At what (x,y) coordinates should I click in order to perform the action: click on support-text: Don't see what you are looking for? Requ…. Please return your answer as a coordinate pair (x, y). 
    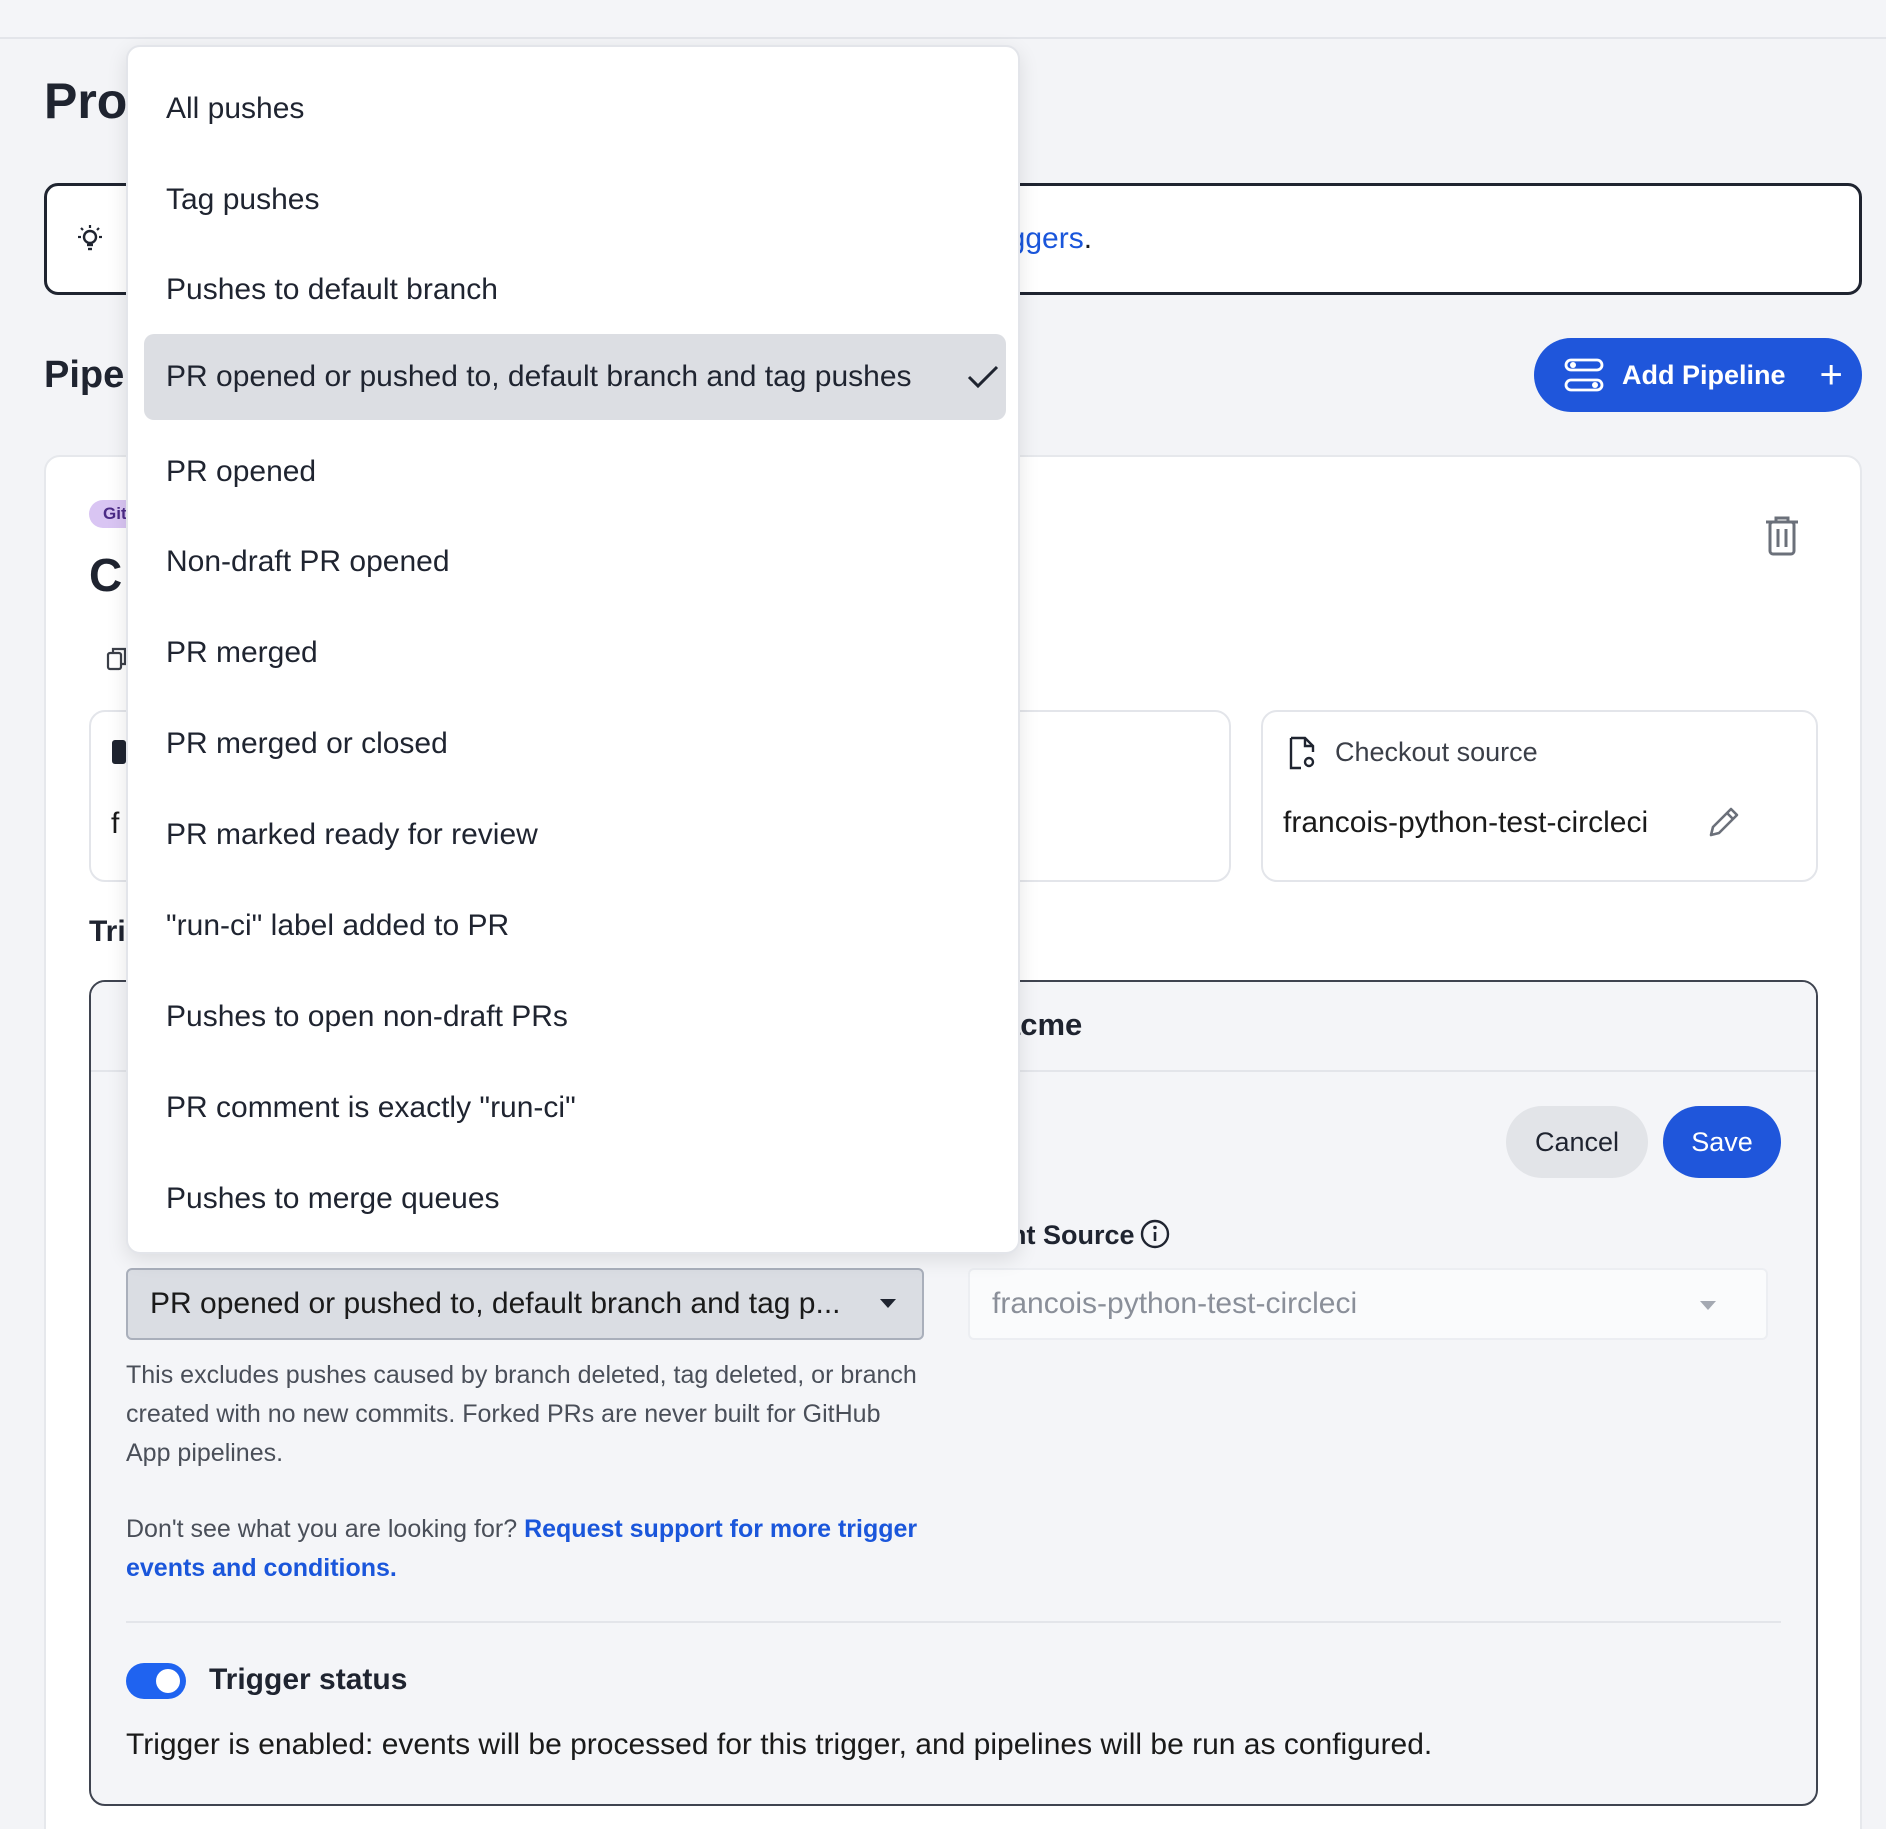
    Looking at the image, I should click on (522, 1548).